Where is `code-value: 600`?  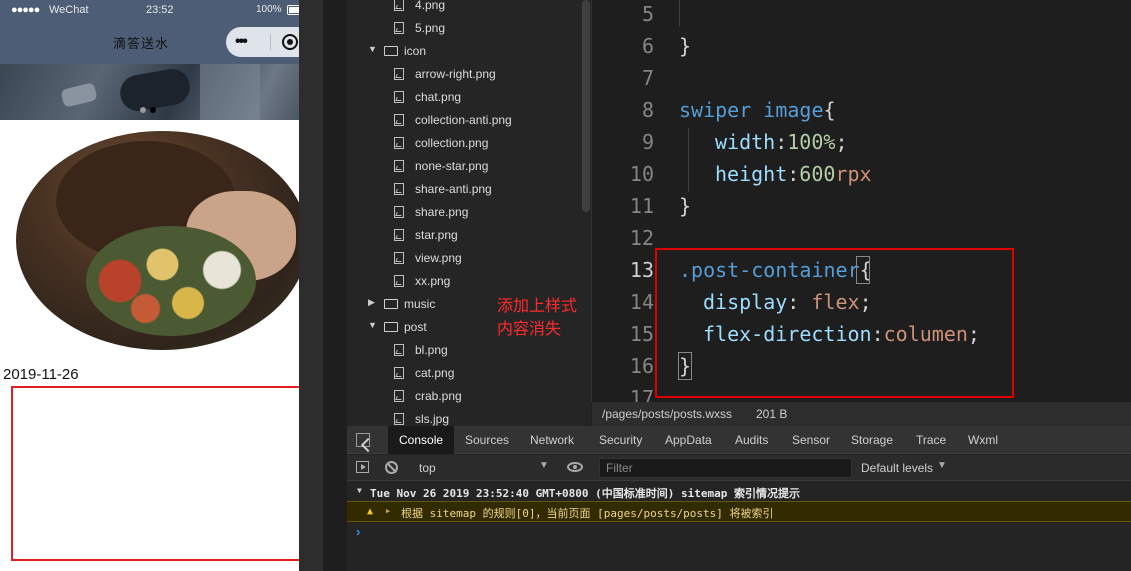 code-value: 600 is located at coordinates (817, 174).